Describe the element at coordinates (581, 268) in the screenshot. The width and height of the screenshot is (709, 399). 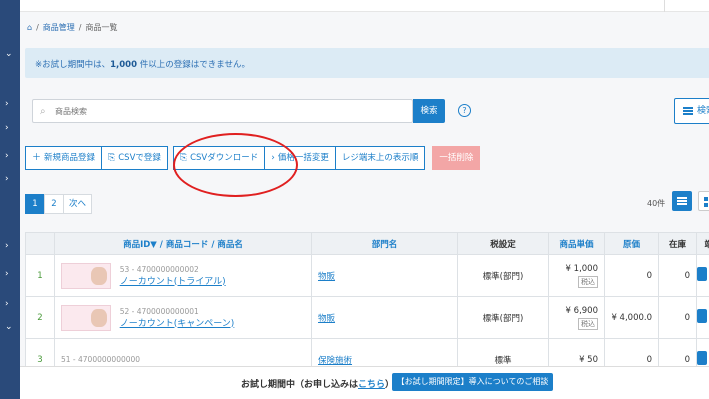
I see `price-value: ¥ 1,000` at that location.